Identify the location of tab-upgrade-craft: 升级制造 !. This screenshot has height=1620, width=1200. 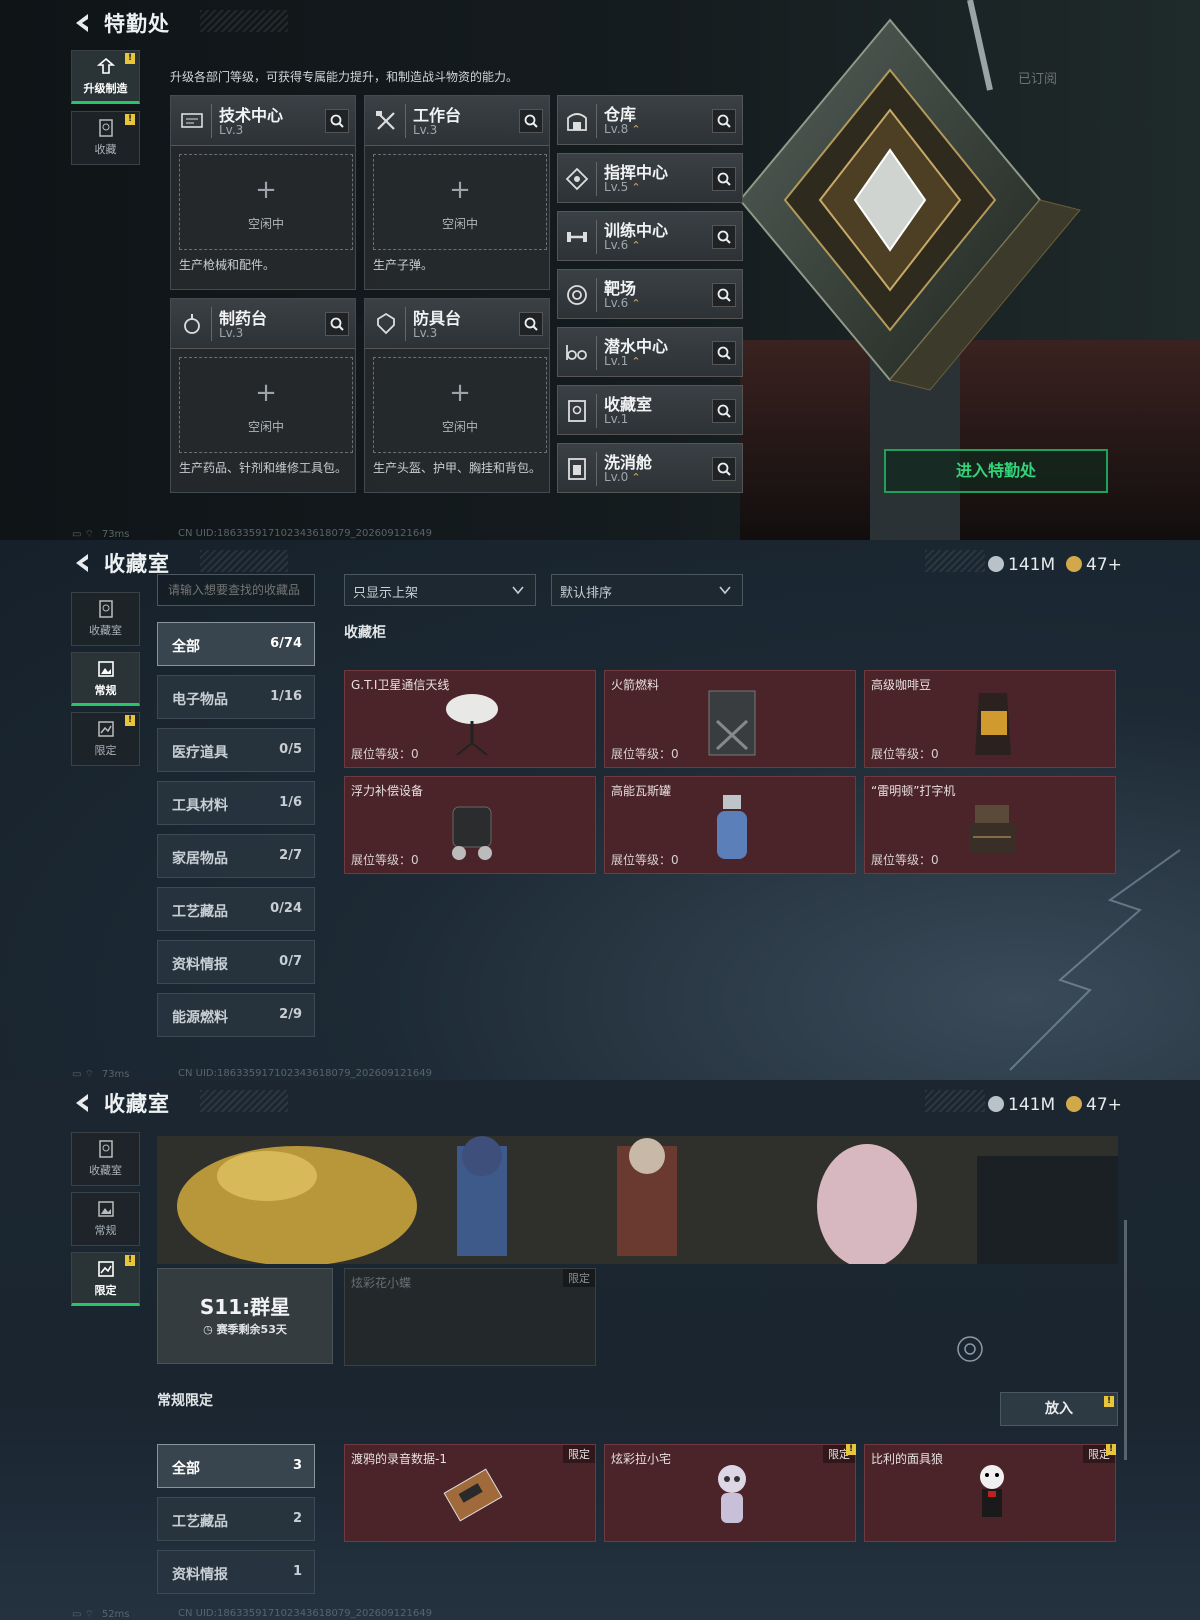
(105, 77).